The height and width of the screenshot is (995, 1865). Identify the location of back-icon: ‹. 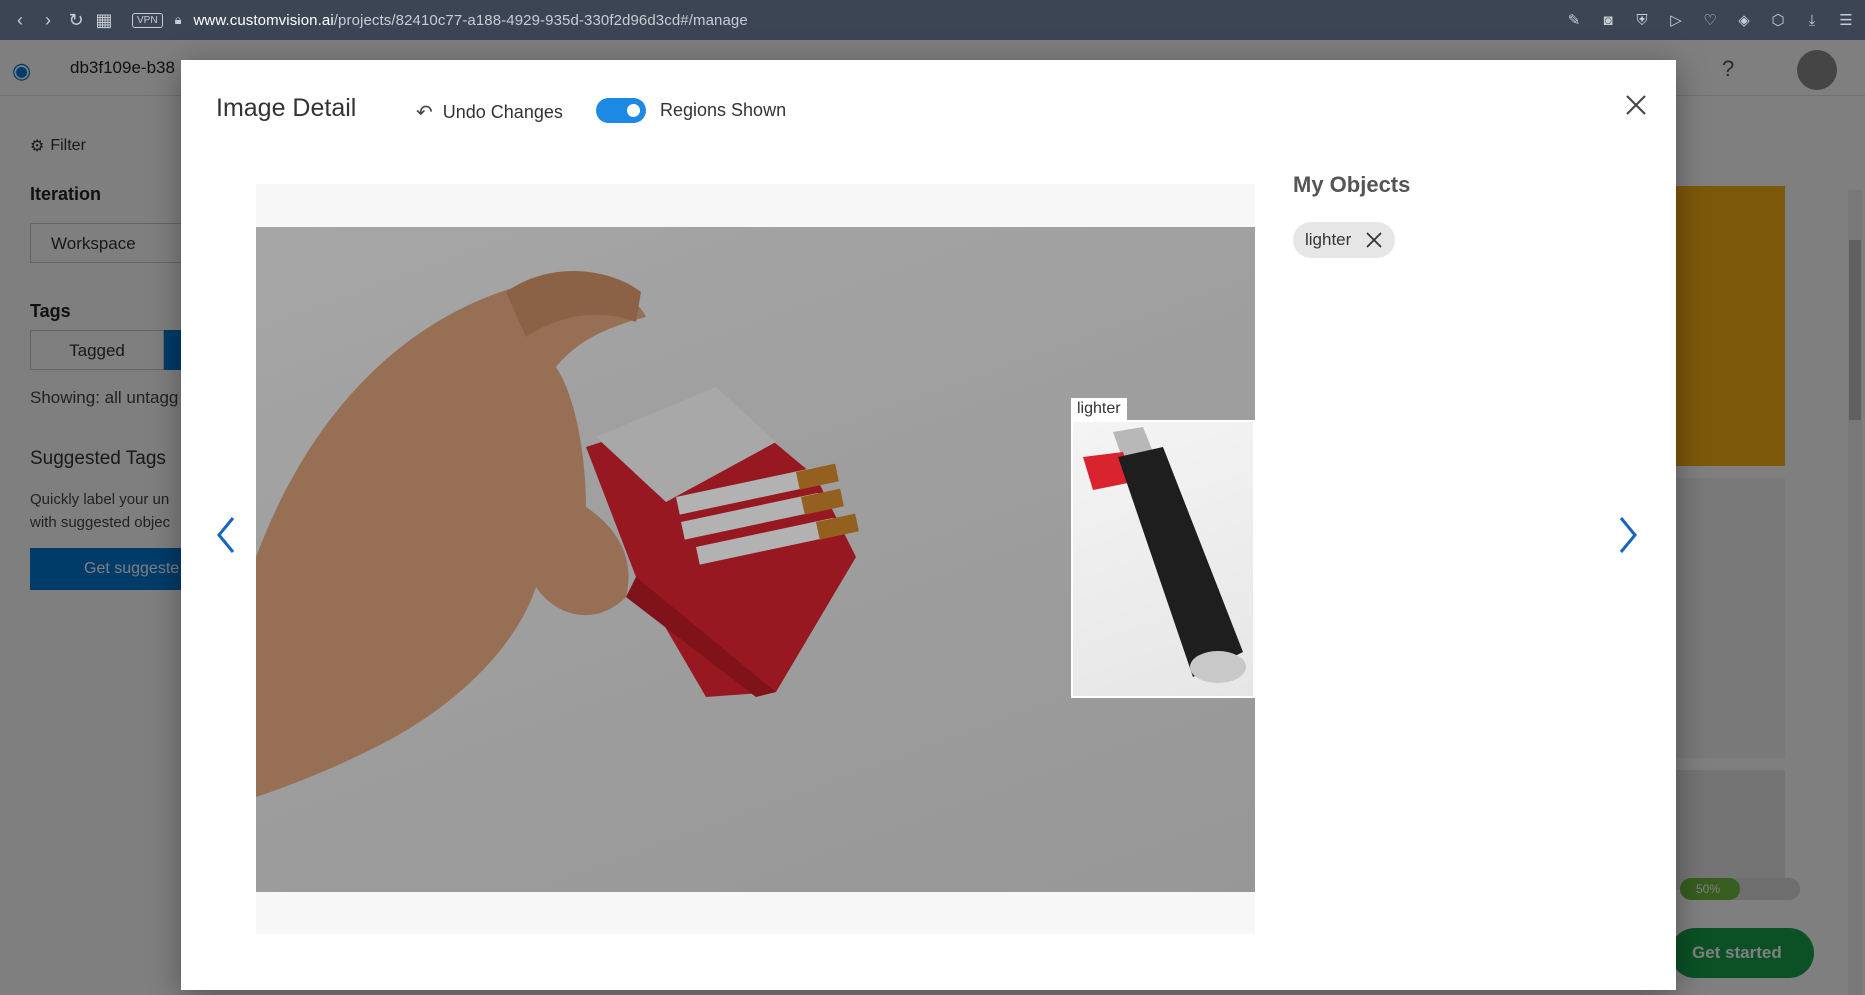
(20, 20).